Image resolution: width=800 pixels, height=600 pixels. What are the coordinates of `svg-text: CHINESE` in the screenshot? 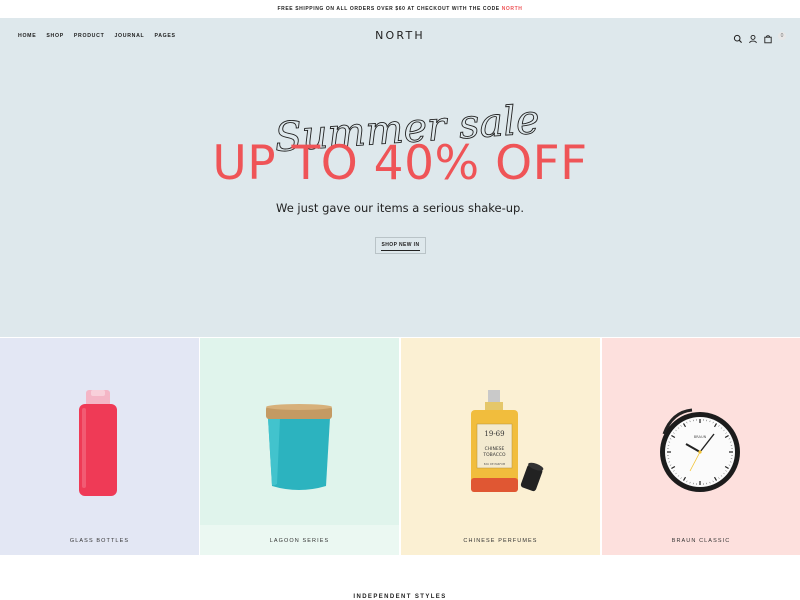 It's located at (495, 449).